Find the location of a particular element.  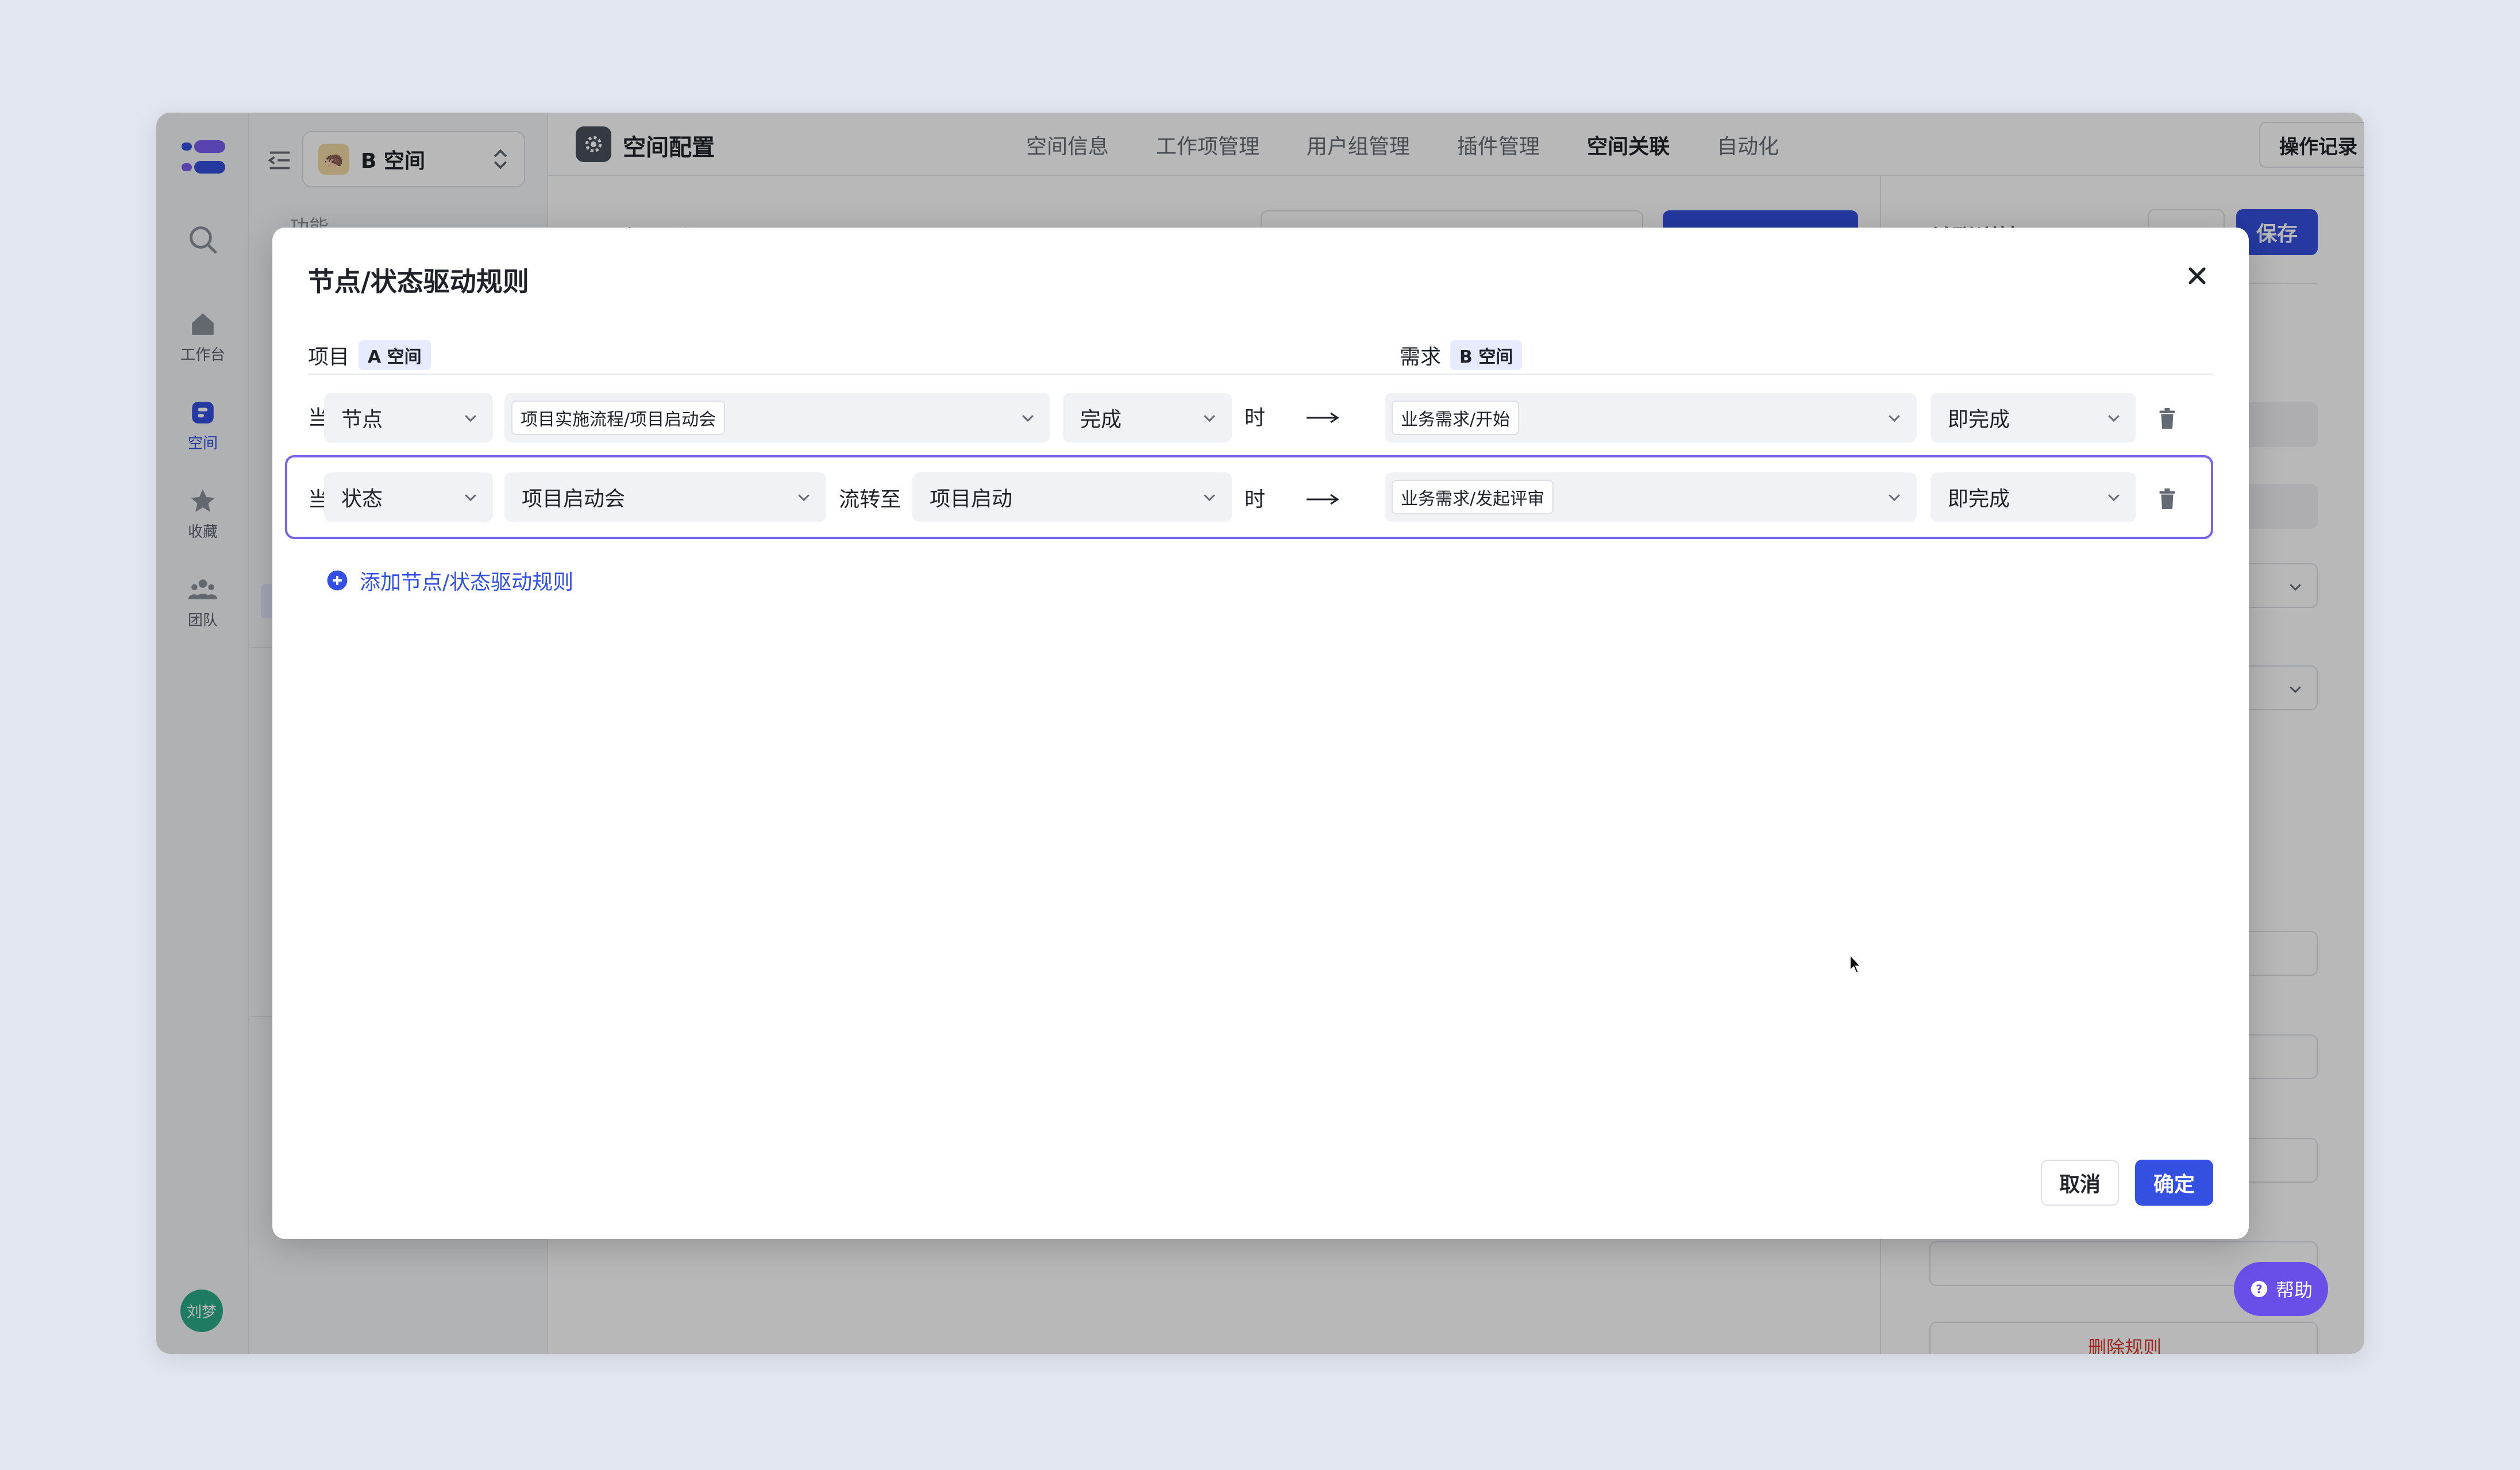

add-rule-label: 添加节点/状态驱动规则 is located at coordinates (467, 582).